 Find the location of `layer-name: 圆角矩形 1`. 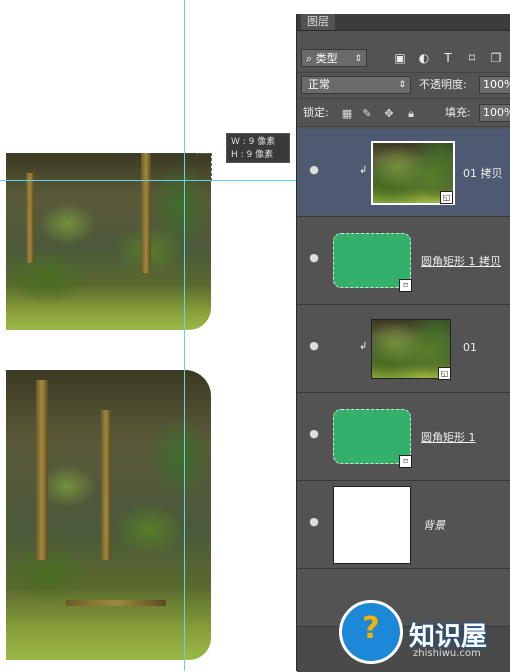

layer-name: 圆角矩形 1 is located at coordinates (448, 437).